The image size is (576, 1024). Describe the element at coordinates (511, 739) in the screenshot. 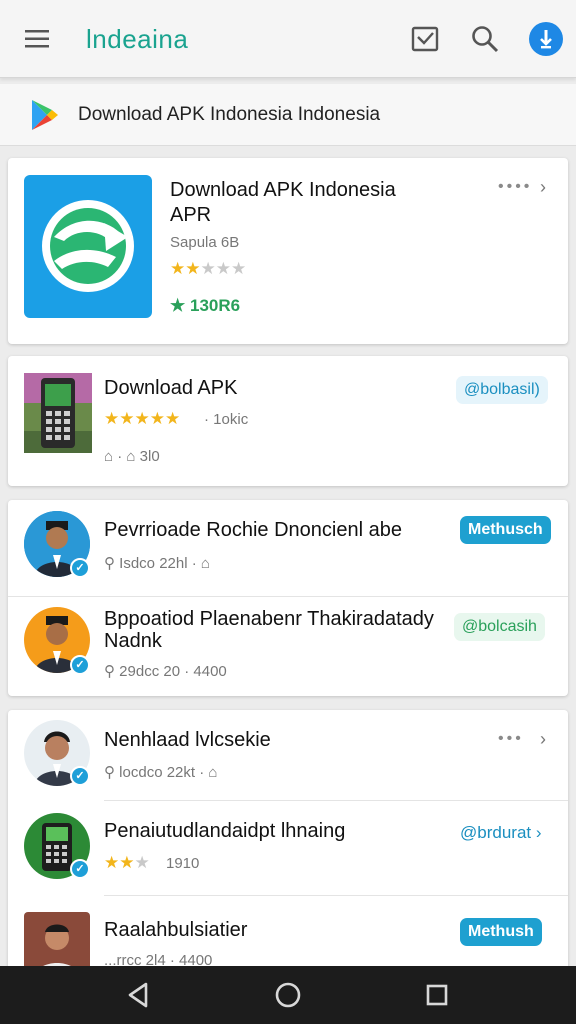

I see `more-dots-icon: •••` at that location.